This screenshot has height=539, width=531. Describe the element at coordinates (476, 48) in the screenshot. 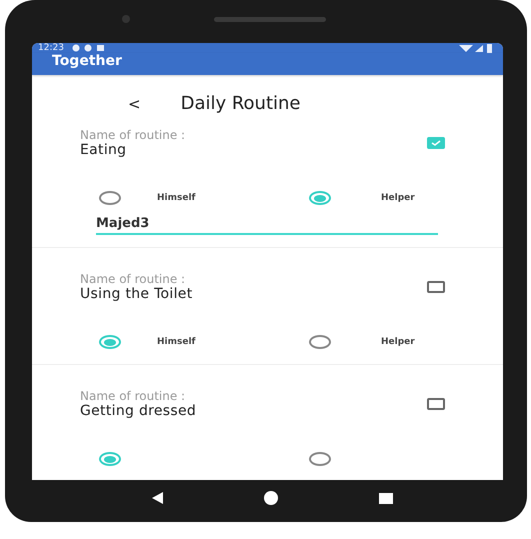

I see `signal-battery-icons` at that location.